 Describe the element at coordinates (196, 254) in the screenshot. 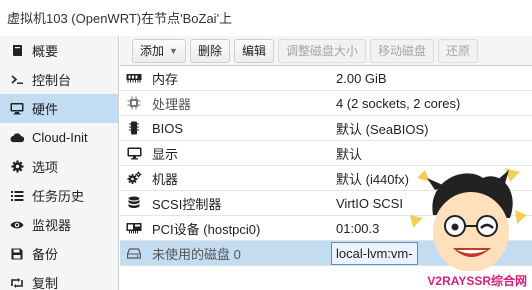

I see `hardware-key: 未使用的磁盘 0` at that location.